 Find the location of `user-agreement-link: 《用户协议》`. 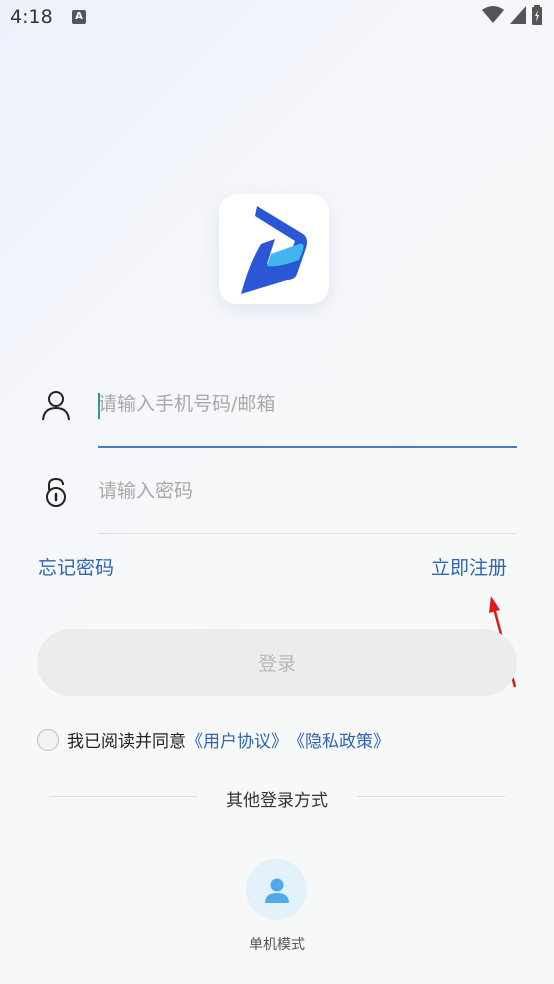

user-agreement-link: 《用户协议》 is located at coordinates (237, 739).